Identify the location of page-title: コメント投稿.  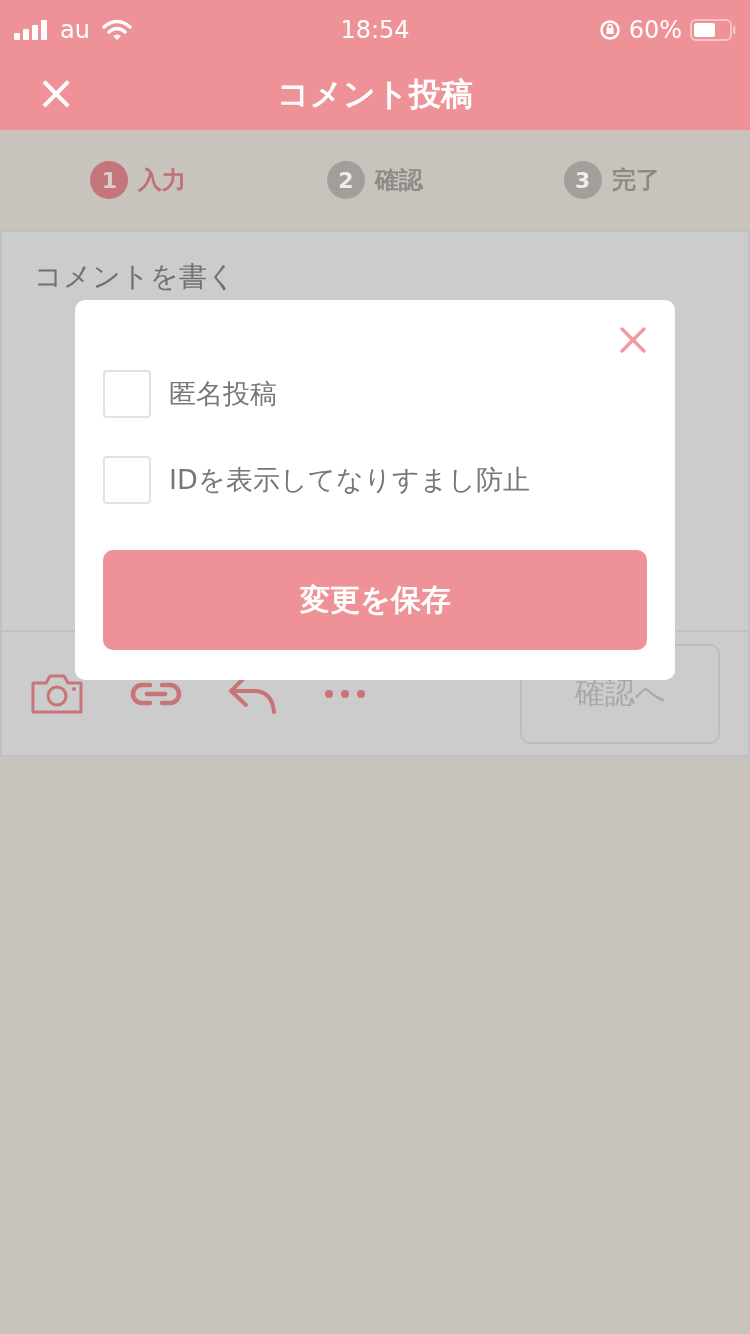
(375, 94).